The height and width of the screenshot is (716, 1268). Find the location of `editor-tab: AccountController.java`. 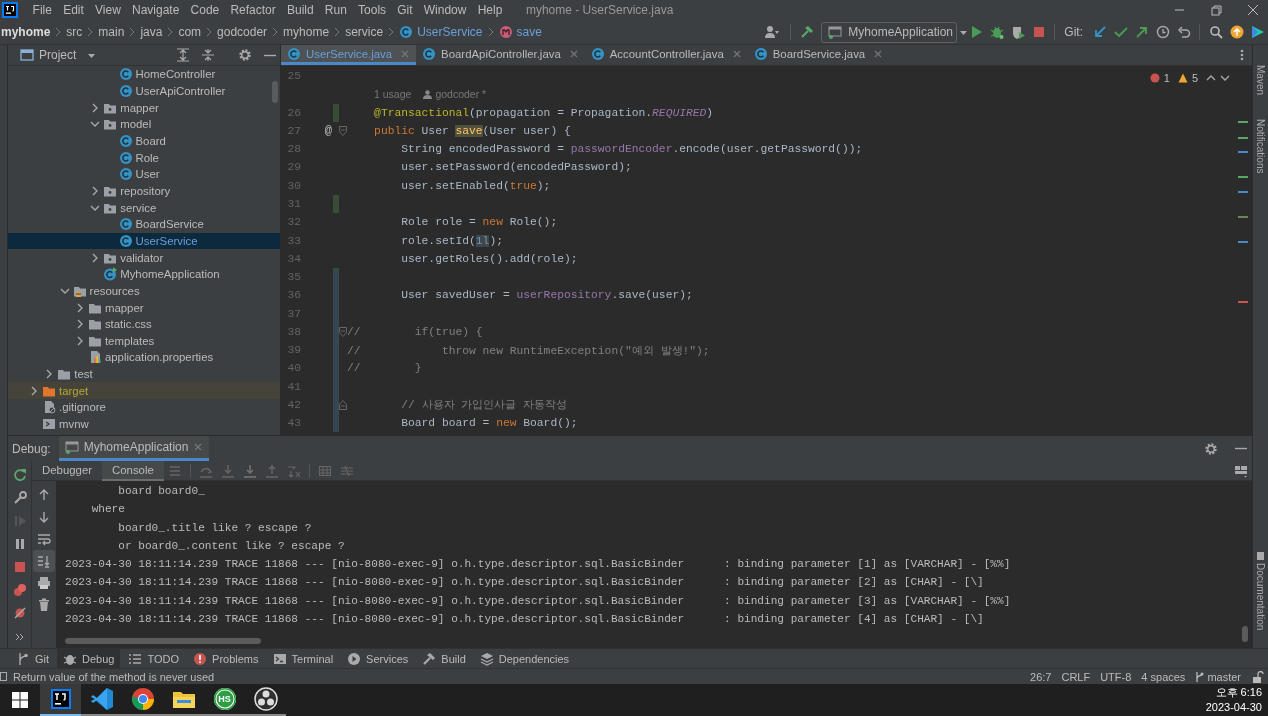

editor-tab: AccountController.java is located at coordinates (666, 55).